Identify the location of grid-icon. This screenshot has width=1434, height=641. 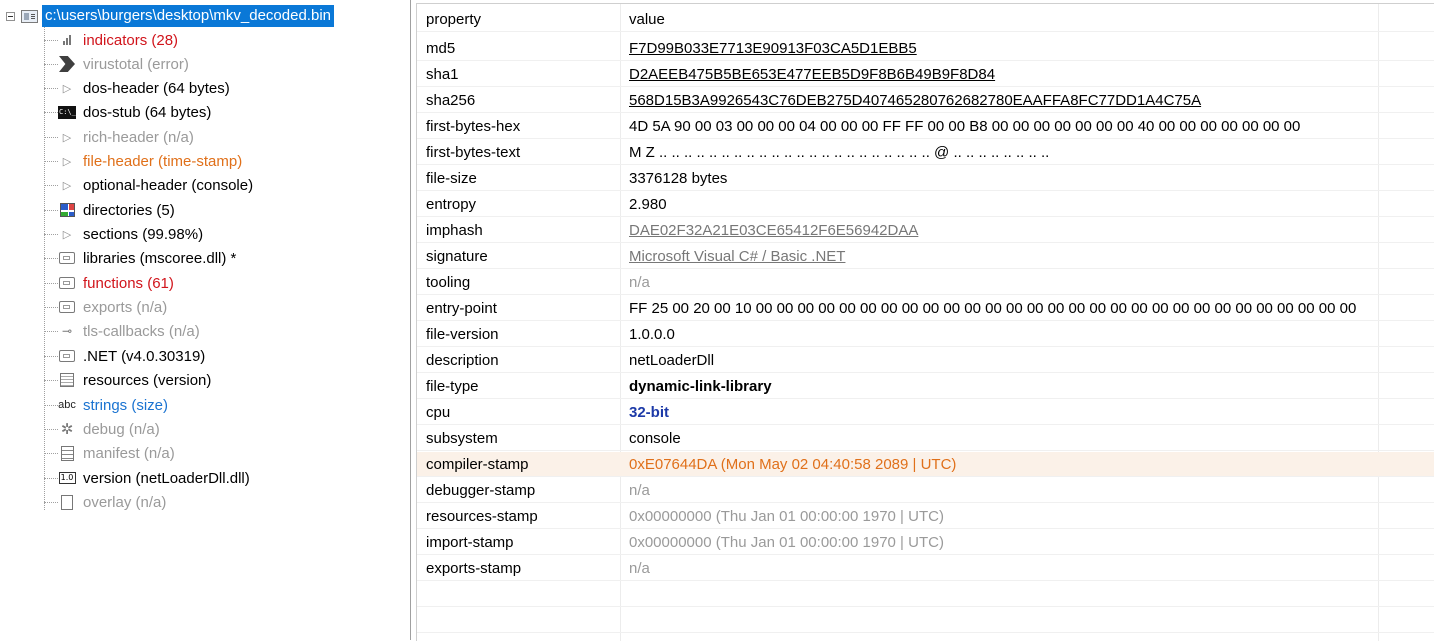
(67, 210).